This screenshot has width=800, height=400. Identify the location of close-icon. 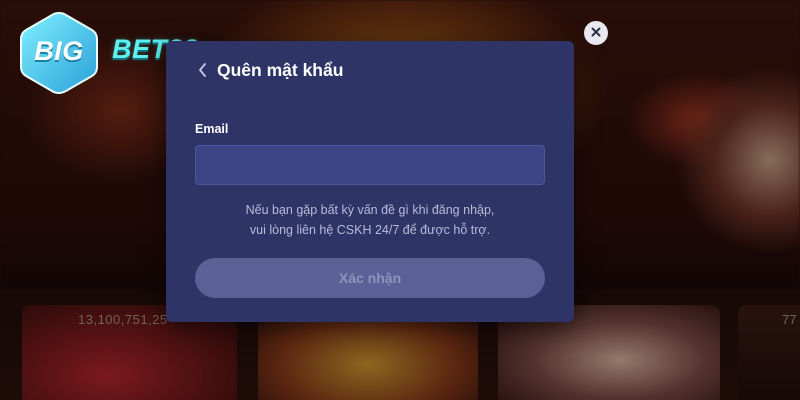
(596, 33).